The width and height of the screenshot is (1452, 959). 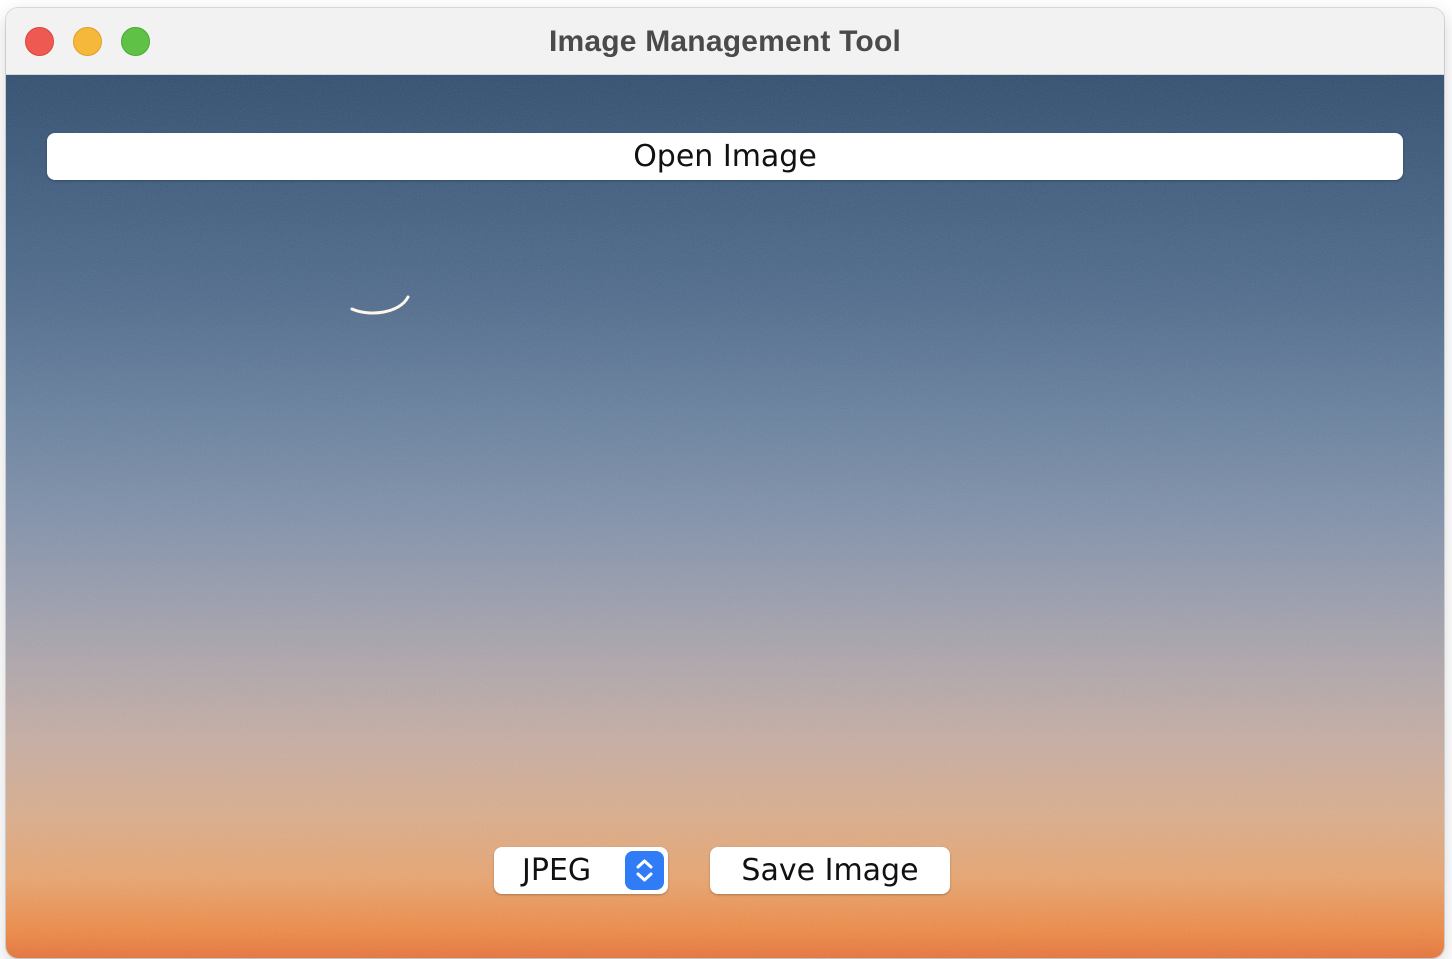 I want to click on title-bar: Image Management Tool, so click(x=725, y=41).